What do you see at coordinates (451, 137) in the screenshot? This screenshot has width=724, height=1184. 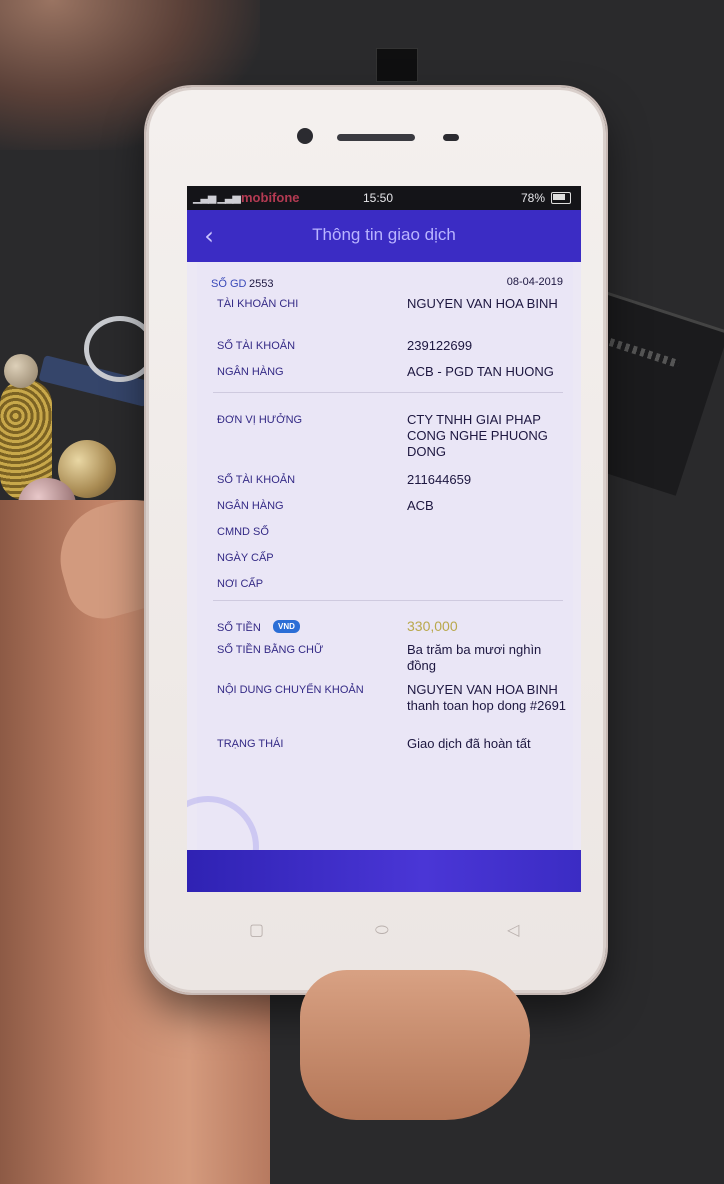 I see `proximity-sensor` at bounding box center [451, 137].